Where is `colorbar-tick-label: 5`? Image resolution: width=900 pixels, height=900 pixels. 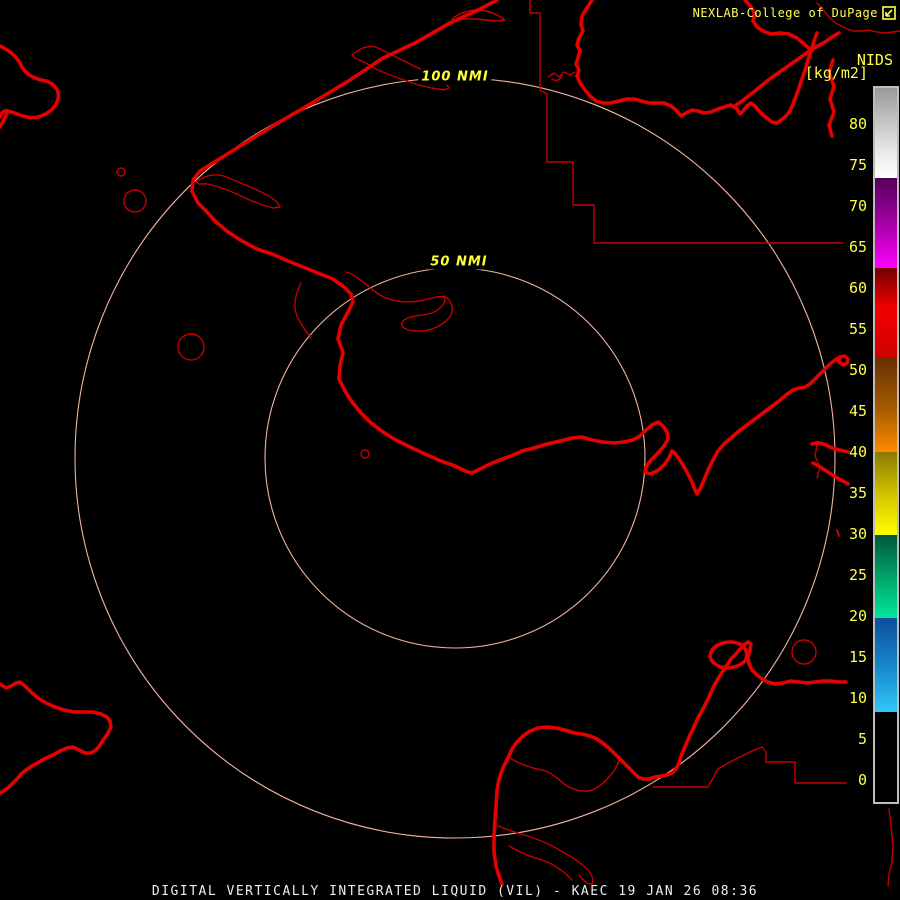 colorbar-tick-label: 5 is located at coordinates (862, 739).